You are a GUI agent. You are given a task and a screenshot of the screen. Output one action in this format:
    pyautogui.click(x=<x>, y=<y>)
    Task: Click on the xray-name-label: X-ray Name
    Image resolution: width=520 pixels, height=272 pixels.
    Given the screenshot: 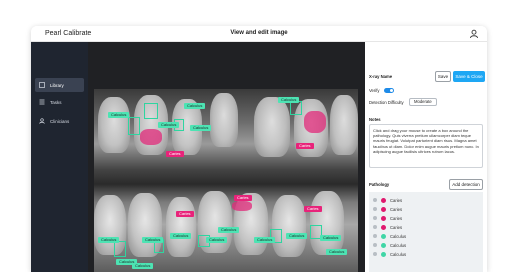 What is the action you would take?
    pyautogui.click(x=381, y=76)
    